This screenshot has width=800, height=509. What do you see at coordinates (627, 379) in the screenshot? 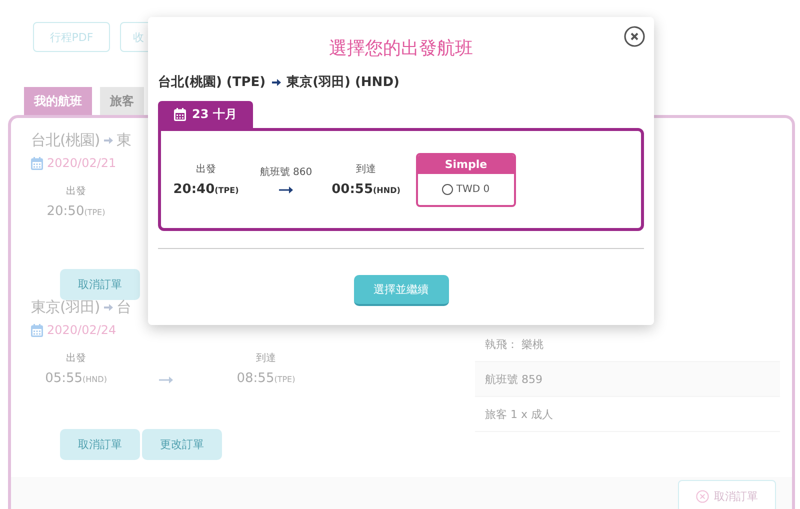
I see `detail-row: 航班號 859` at bounding box center [627, 379].